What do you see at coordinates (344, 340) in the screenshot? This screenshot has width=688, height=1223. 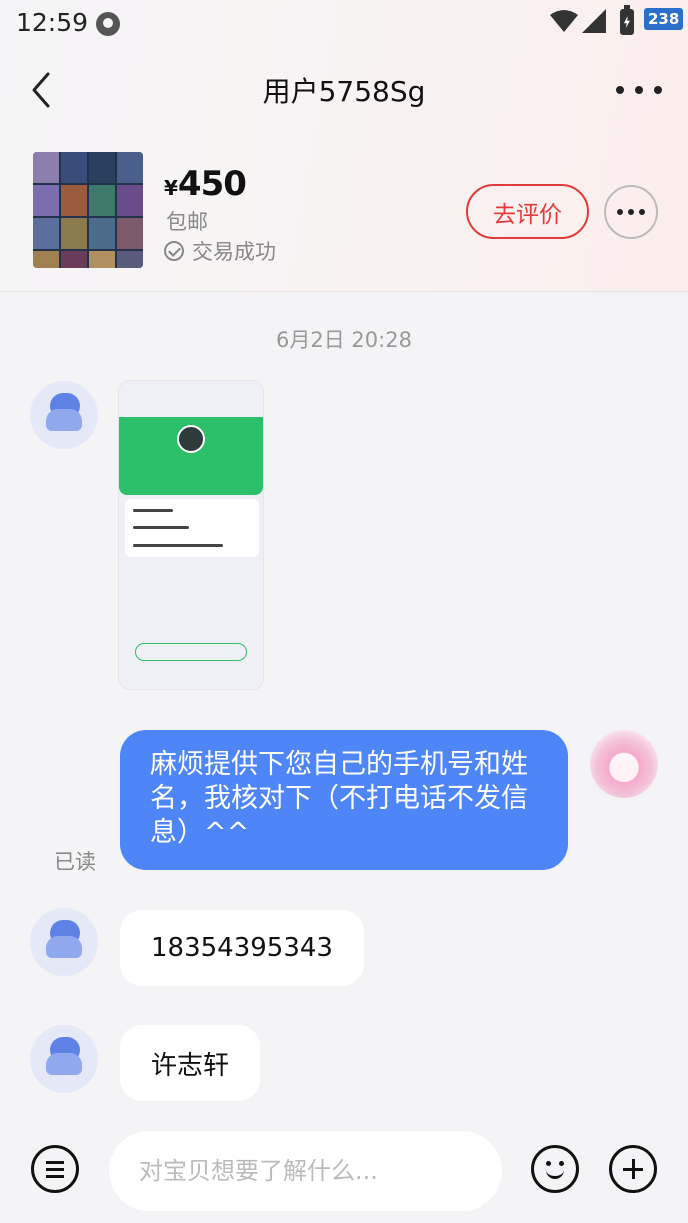 I see `chat-timestamp: 6月2日 20:28` at bounding box center [344, 340].